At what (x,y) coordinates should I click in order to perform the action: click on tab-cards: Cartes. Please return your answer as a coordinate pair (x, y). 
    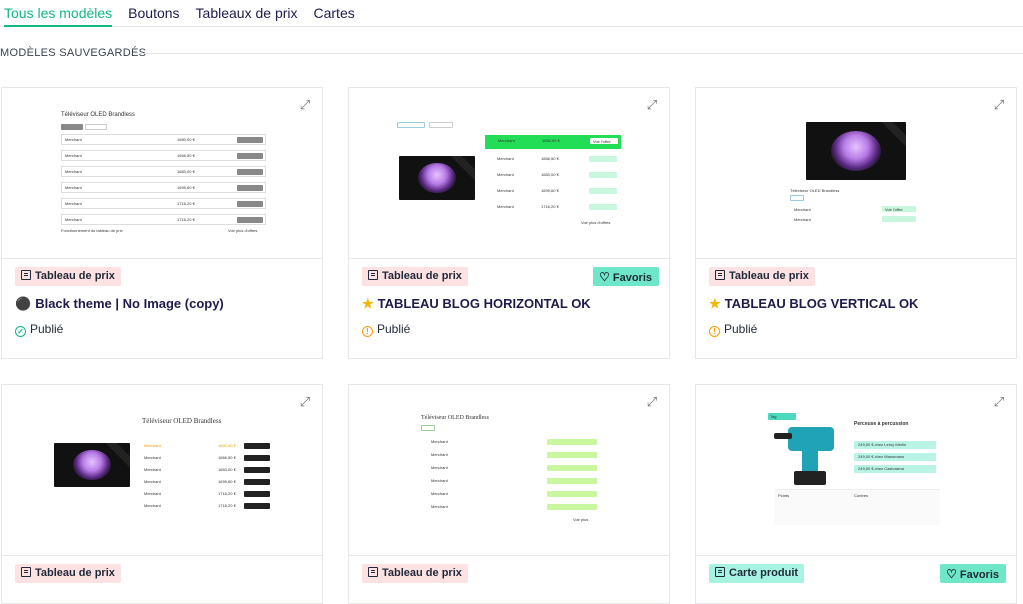
    Looking at the image, I should click on (334, 13).